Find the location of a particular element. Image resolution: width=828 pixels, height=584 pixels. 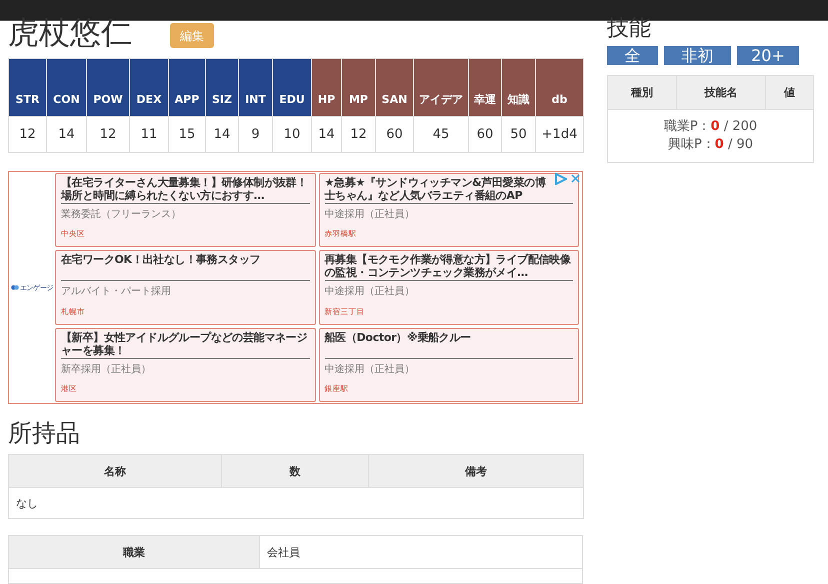

stat-header: アイデア is located at coordinates (441, 87).